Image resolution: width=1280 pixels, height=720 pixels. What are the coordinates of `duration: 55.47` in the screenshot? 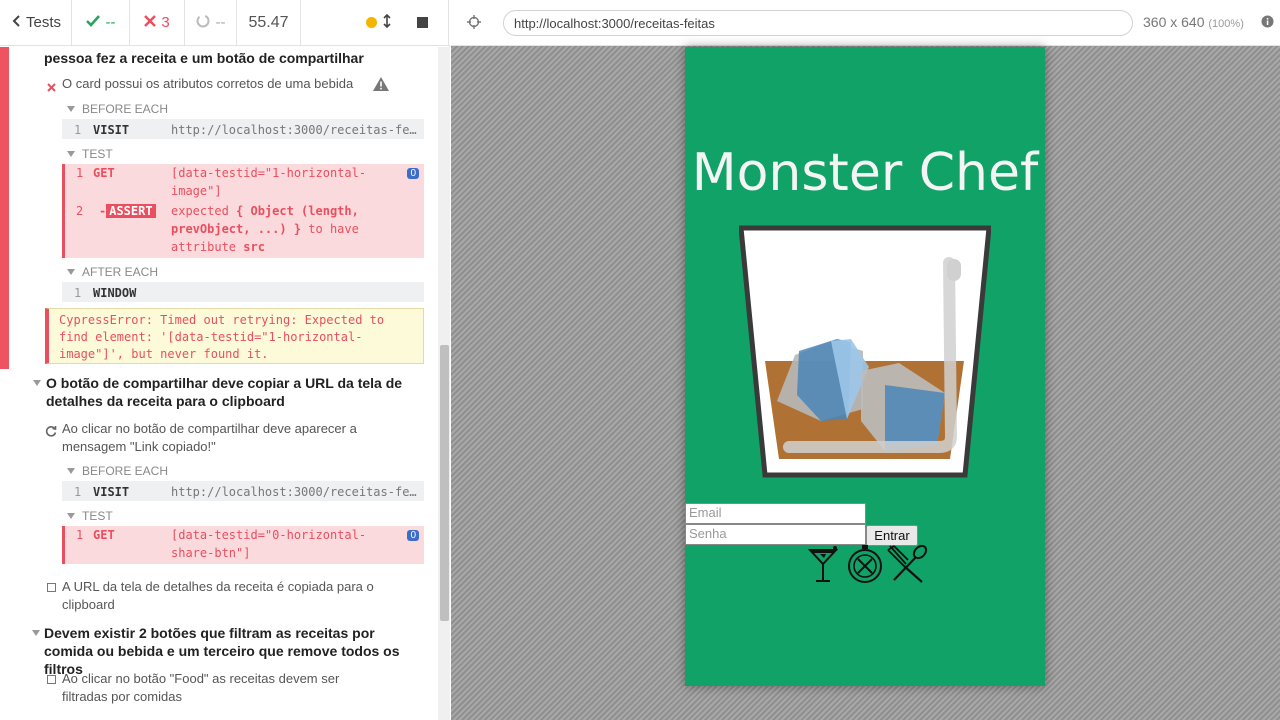 It's located at (269, 23).